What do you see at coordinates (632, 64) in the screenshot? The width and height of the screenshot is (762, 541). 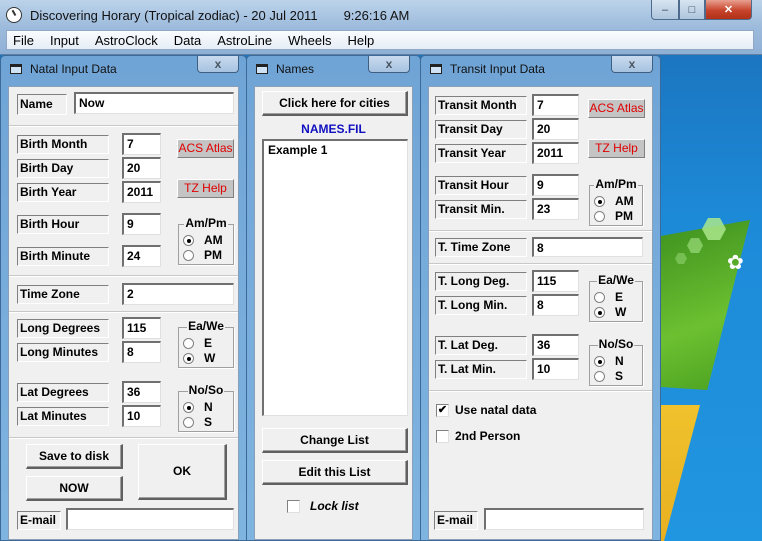 I see `transit-close-button: x` at bounding box center [632, 64].